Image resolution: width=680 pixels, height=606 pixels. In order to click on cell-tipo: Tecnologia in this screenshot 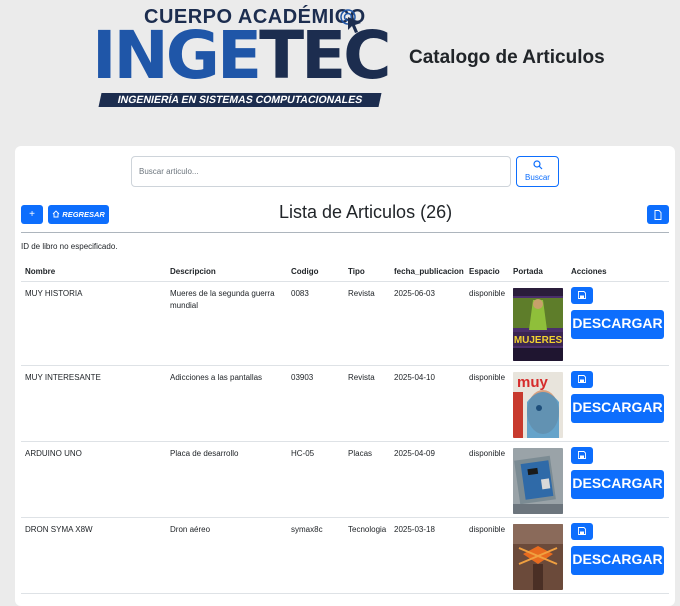, I will do `click(367, 555)`.